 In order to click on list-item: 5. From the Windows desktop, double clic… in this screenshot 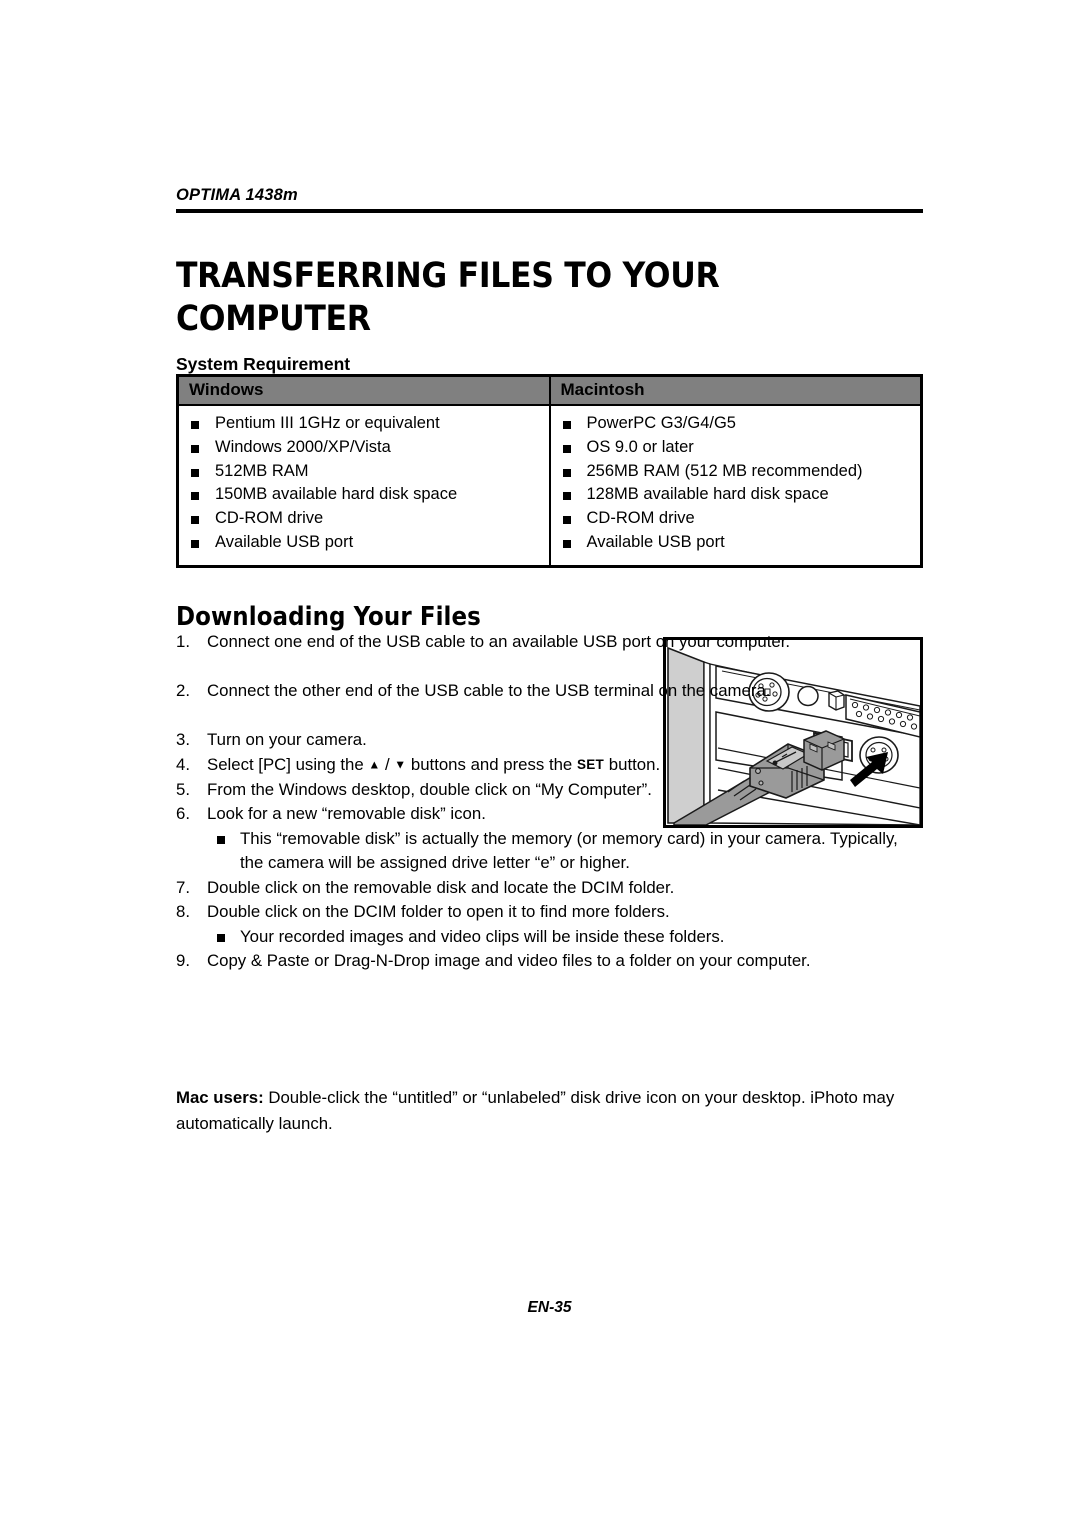, I will do `click(549, 790)`.